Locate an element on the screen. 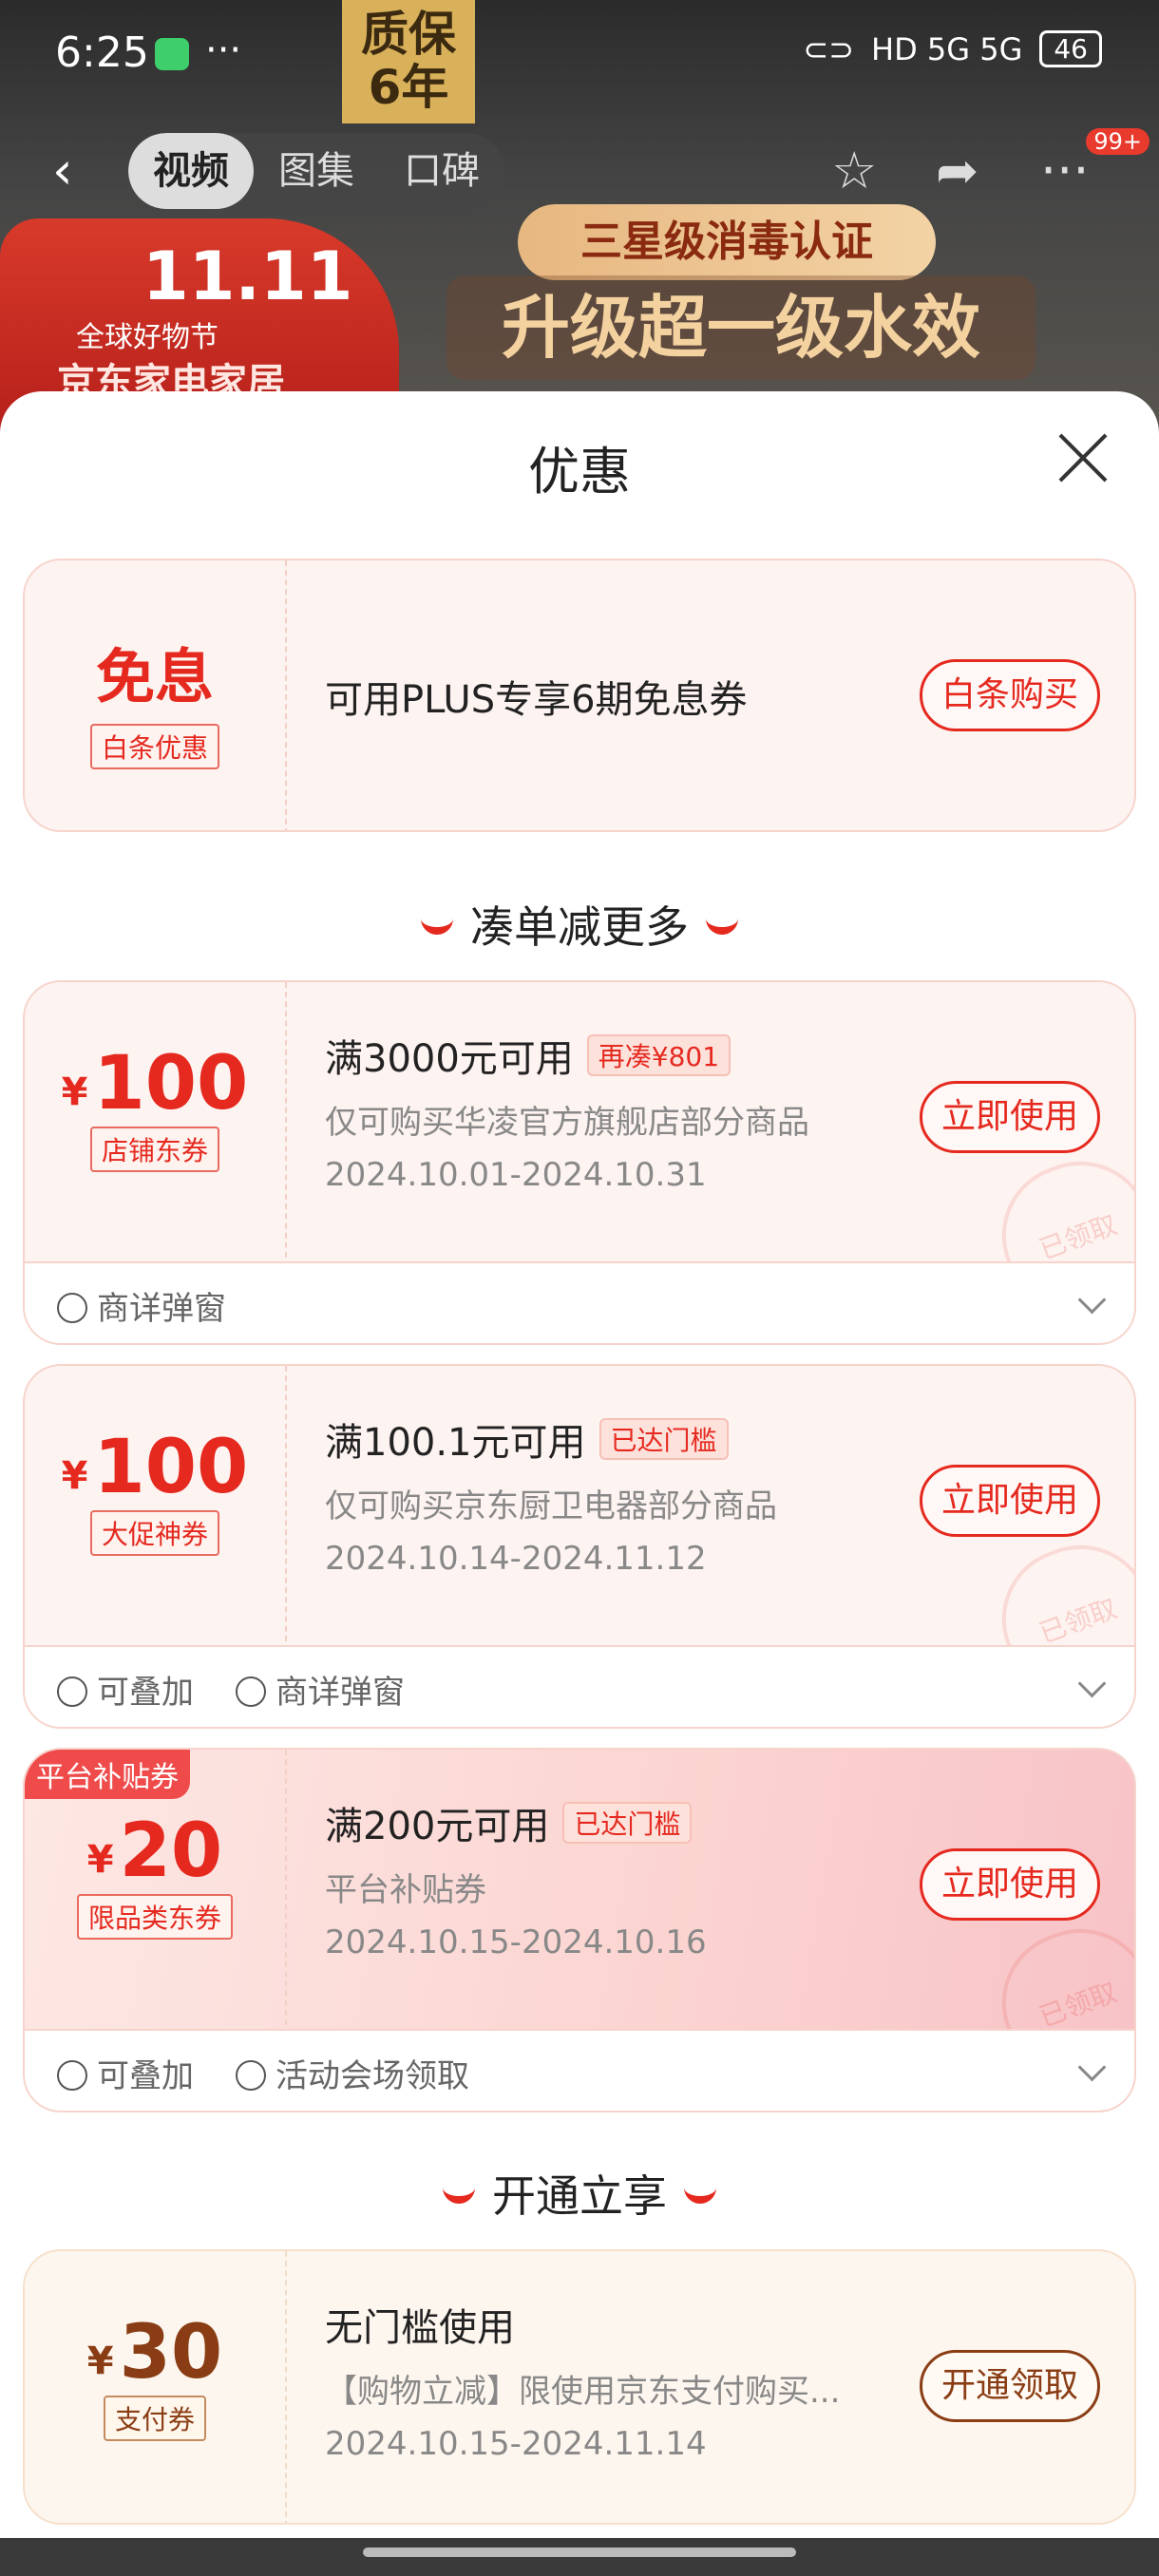  section-heading-combine: 凑单减更多 is located at coordinates (579, 924).